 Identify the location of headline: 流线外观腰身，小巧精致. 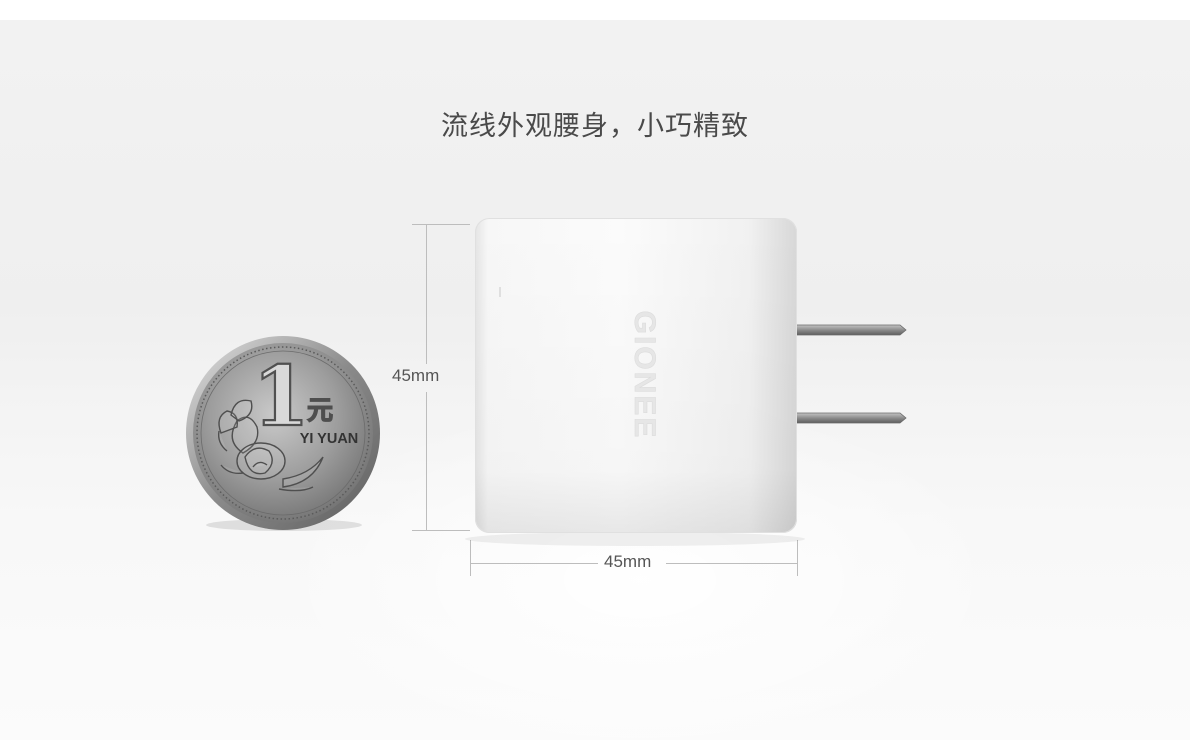
(595, 126).